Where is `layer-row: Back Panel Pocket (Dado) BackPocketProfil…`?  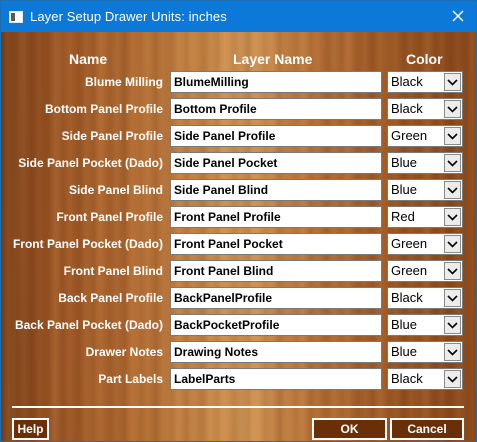 layer-row: Back Panel Pocket (Dado) BackPocketProfil… is located at coordinates (238, 325).